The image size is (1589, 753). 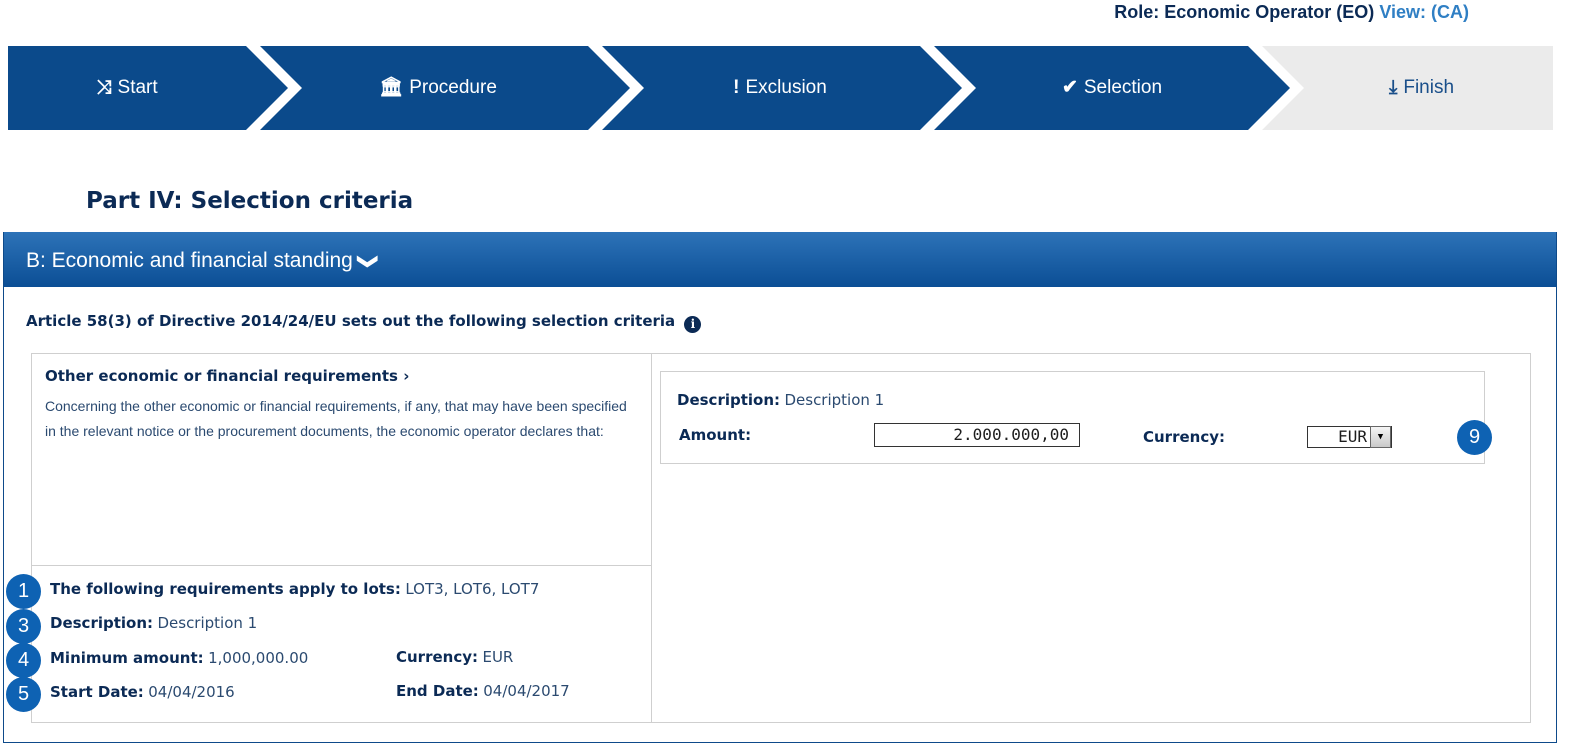 I want to click on end-date-value: 04/04/2017, so click(x=526, y=691).